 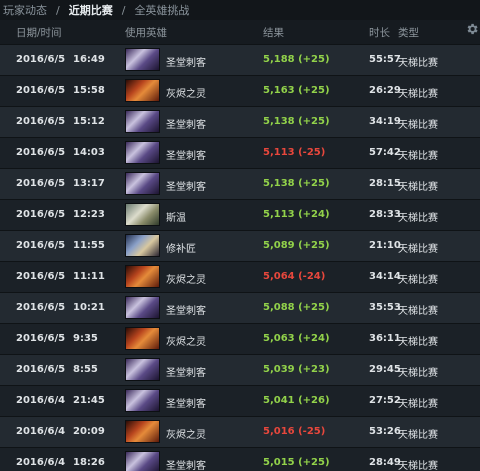 What do you see at coordinates (385, 369) in the screenshot?
I see `match-duration: 29:45` at bounding box center [385, 369].